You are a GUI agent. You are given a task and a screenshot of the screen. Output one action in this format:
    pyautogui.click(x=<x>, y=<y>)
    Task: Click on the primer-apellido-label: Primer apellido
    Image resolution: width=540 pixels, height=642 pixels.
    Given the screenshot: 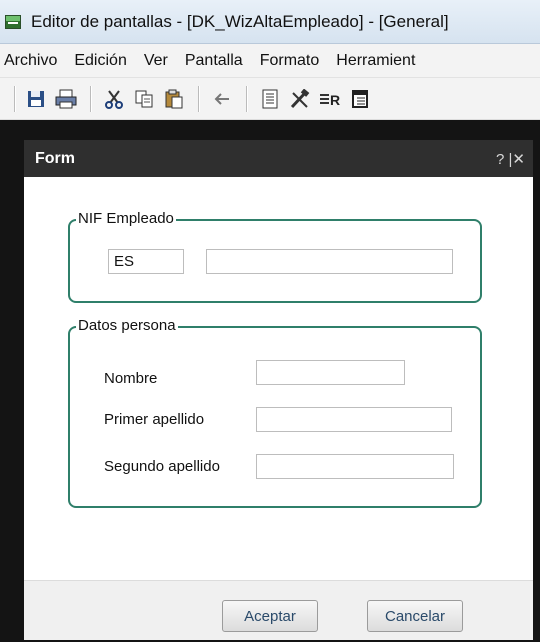 What is the action you would take?
    pyautogui.click(x=154, y=419)
    